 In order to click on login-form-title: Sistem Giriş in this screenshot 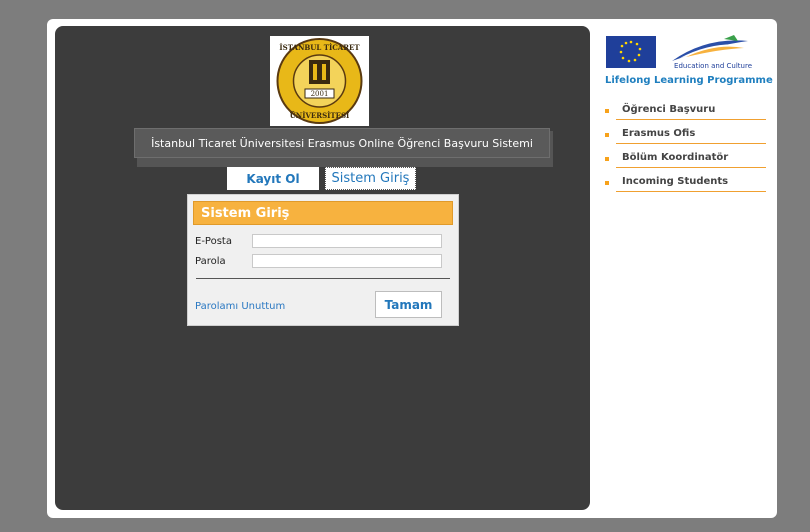, I will do `click(323, 213)`.